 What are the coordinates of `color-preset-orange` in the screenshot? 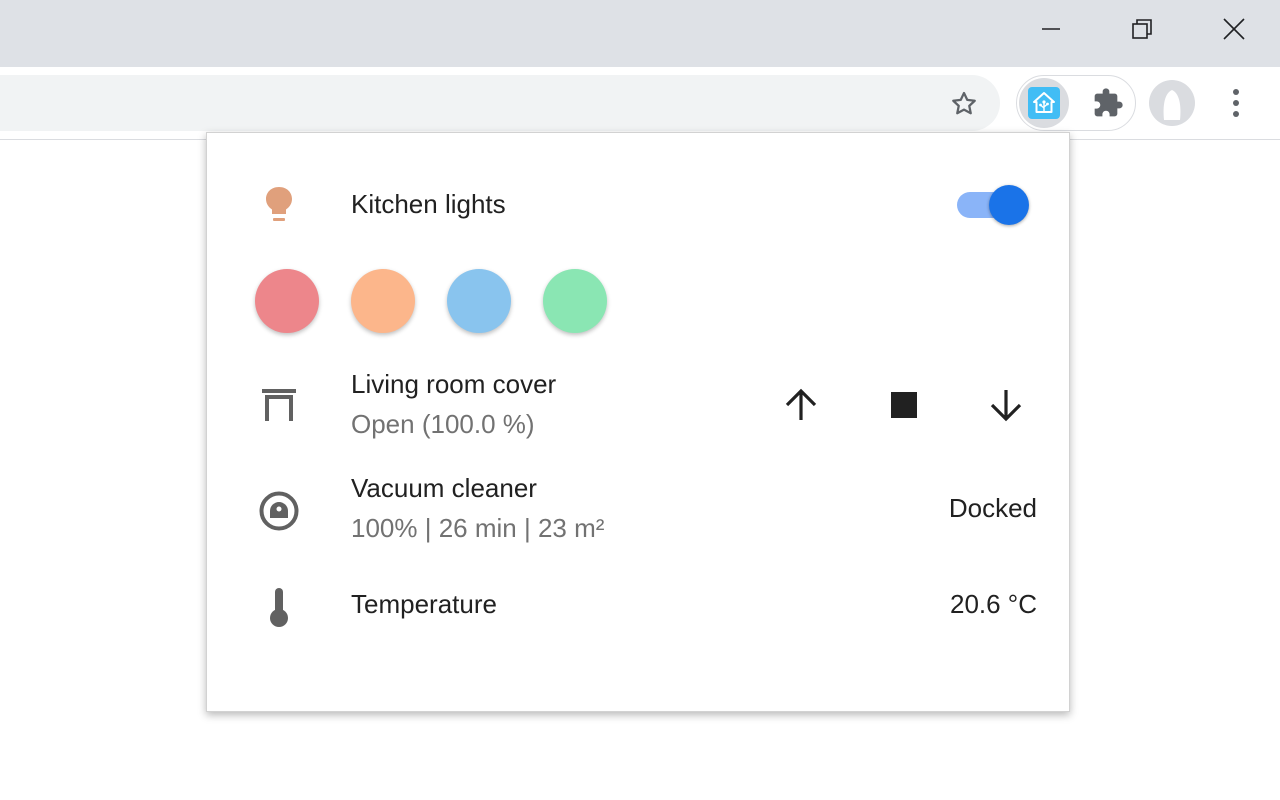 It's located at (383, 301).